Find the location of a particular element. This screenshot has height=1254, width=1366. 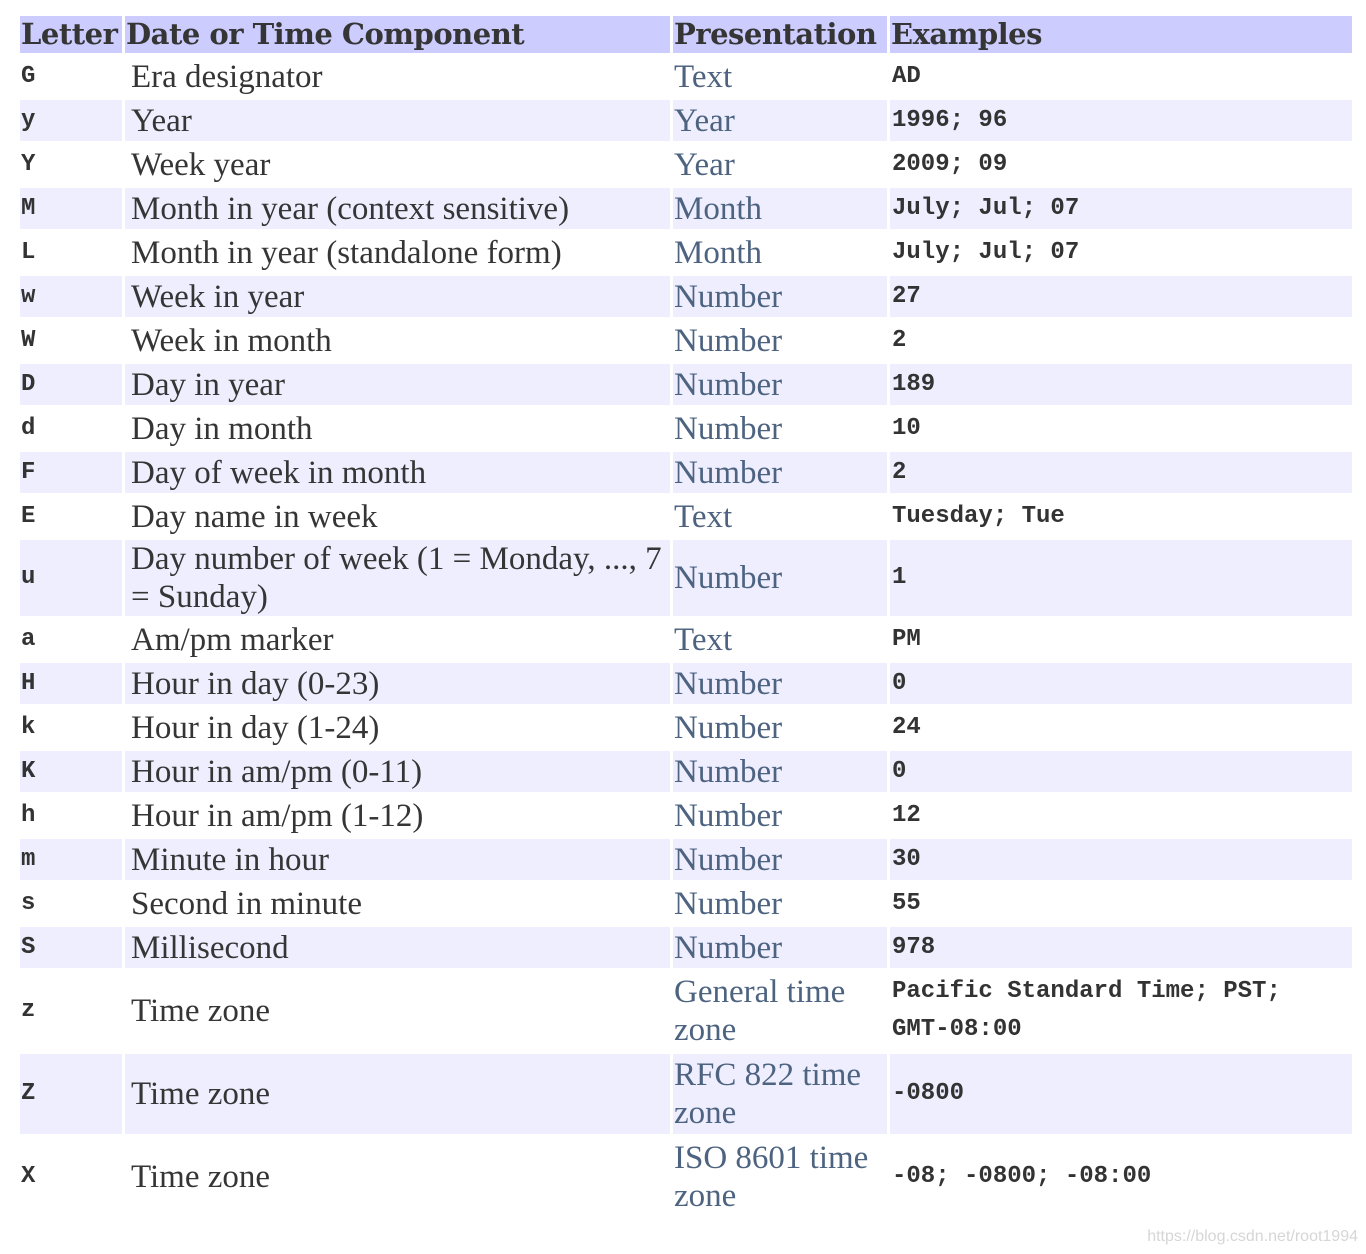

letter-cell: G is located at coordinates (28, 76).